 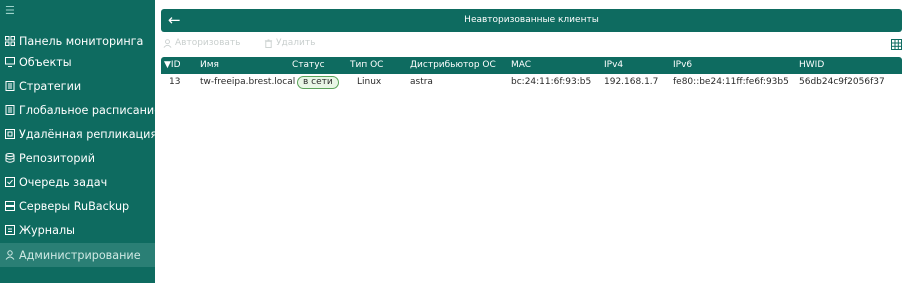 I want to click on cell-distributor: astra, so click(x=421, y=82).